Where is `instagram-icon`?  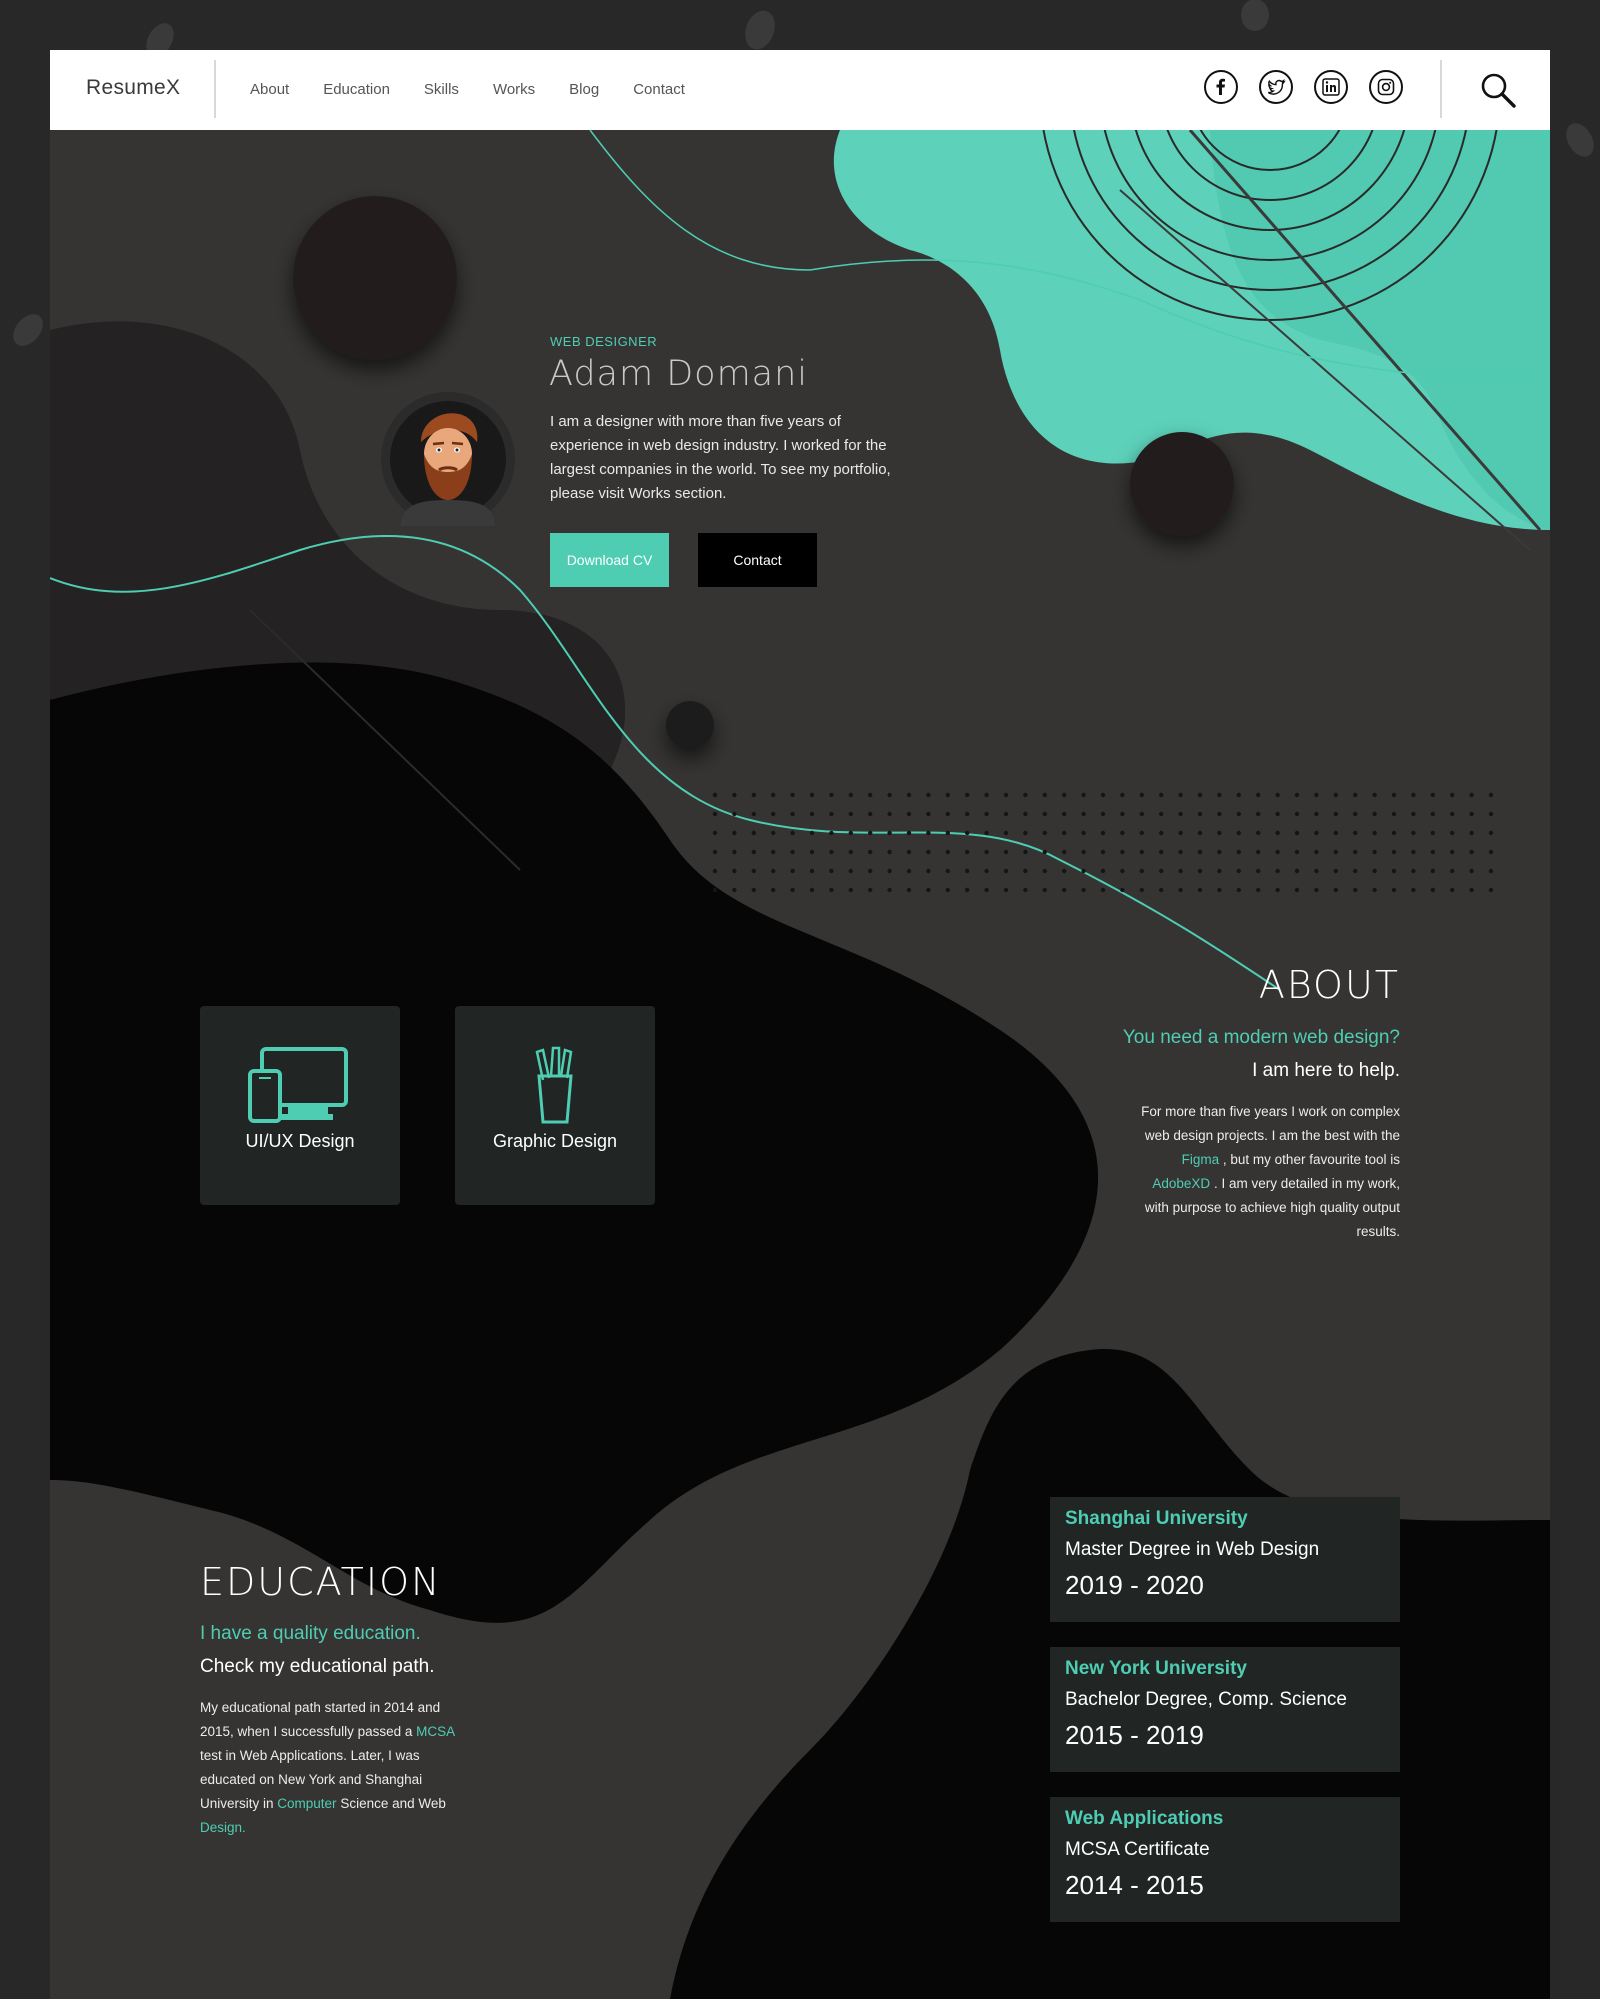 instagram-icon is located at coordinates (1386, 87).